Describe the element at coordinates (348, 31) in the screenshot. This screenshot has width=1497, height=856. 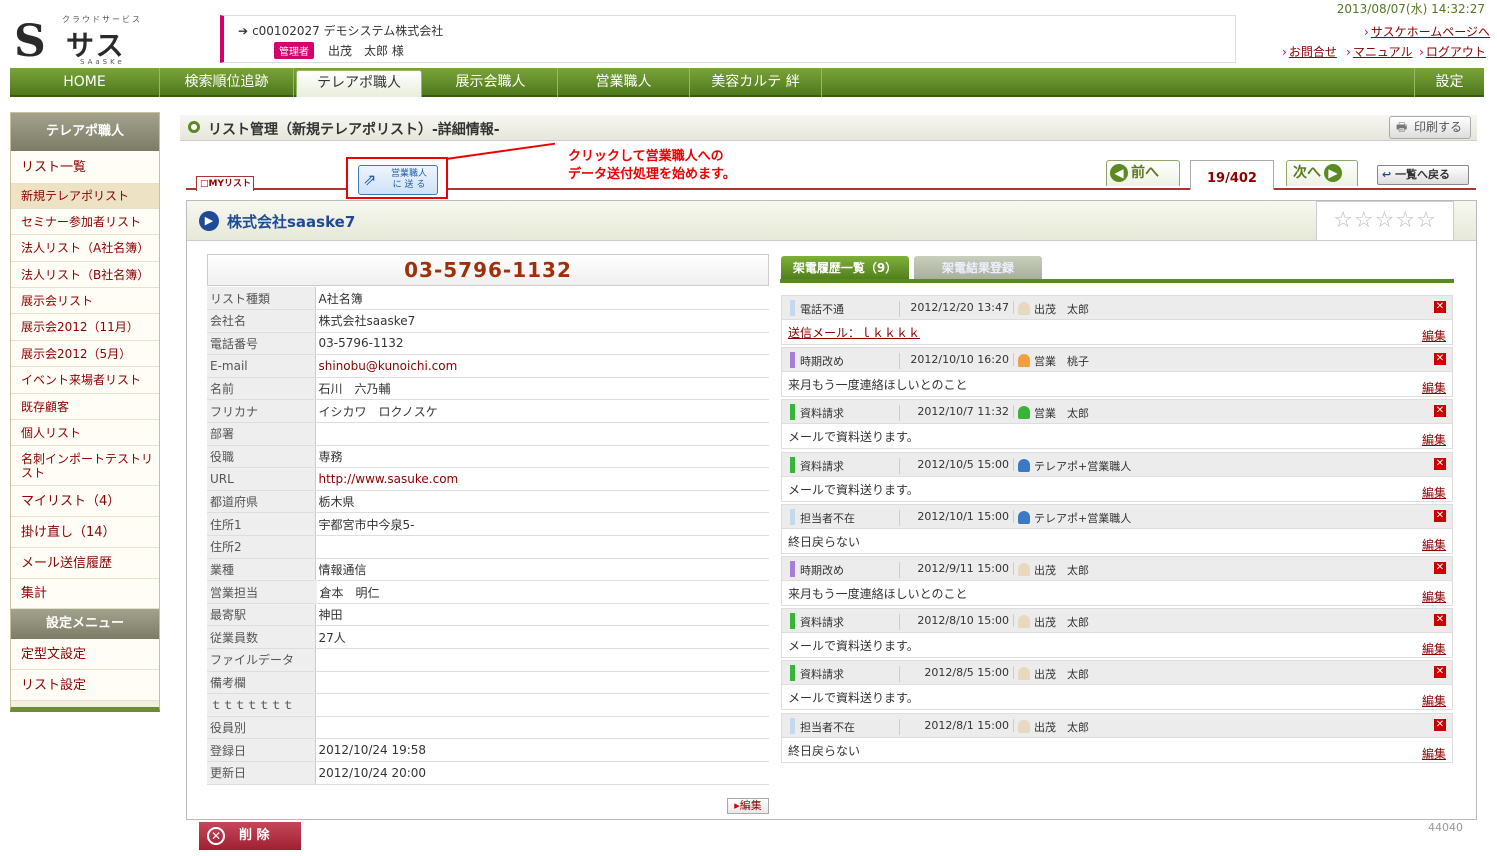
I see `company-line: c00102027 デモシステム株式会社` at that location.